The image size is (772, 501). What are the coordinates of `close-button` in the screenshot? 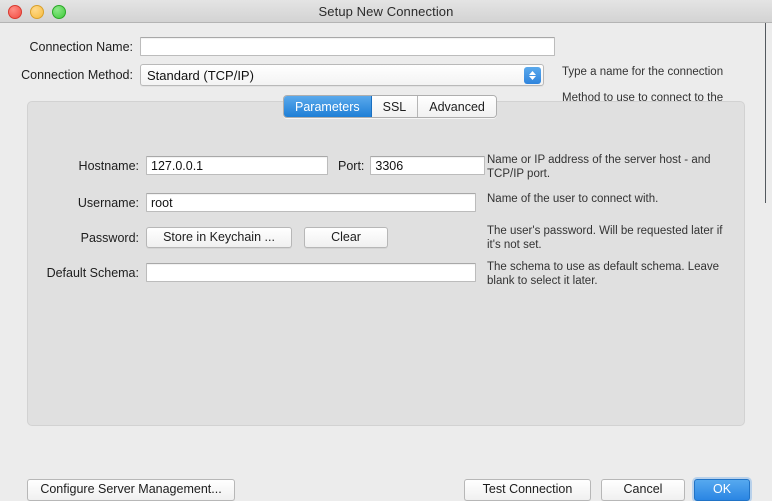 It's located at (15, 12).